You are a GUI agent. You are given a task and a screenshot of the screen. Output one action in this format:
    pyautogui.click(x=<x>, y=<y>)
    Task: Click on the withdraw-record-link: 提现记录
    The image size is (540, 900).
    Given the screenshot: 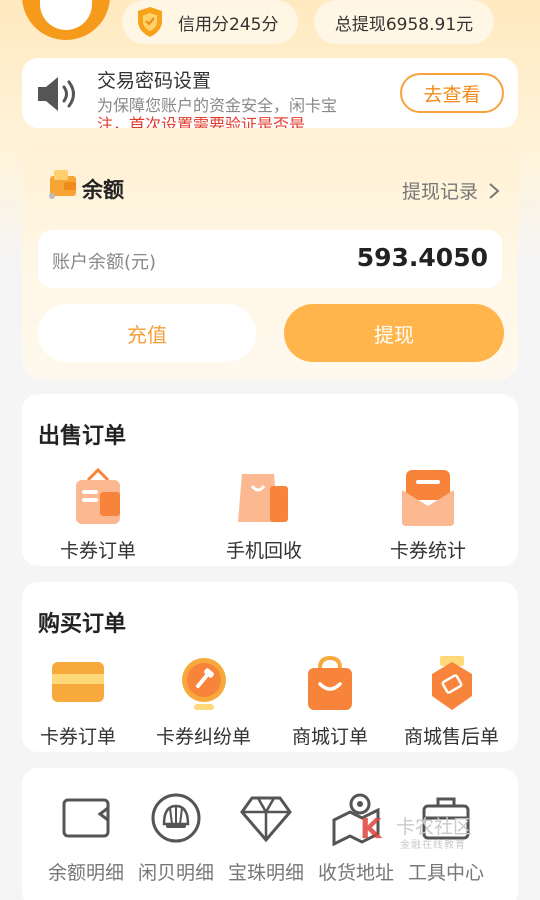 What is the action you would take?
    pyautogui.click(x=451, y=190)
    